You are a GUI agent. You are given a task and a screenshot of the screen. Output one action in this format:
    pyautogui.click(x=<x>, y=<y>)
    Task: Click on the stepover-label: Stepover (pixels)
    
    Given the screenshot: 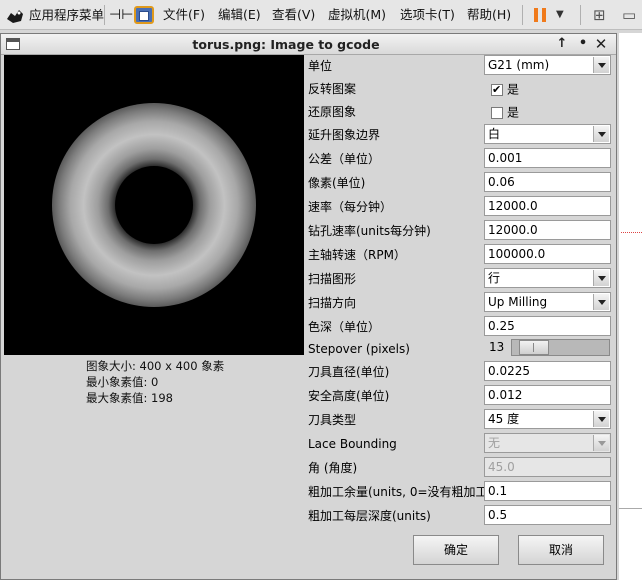 What is the action you would take?
    pyautogui.click(x=359, y=349)
    